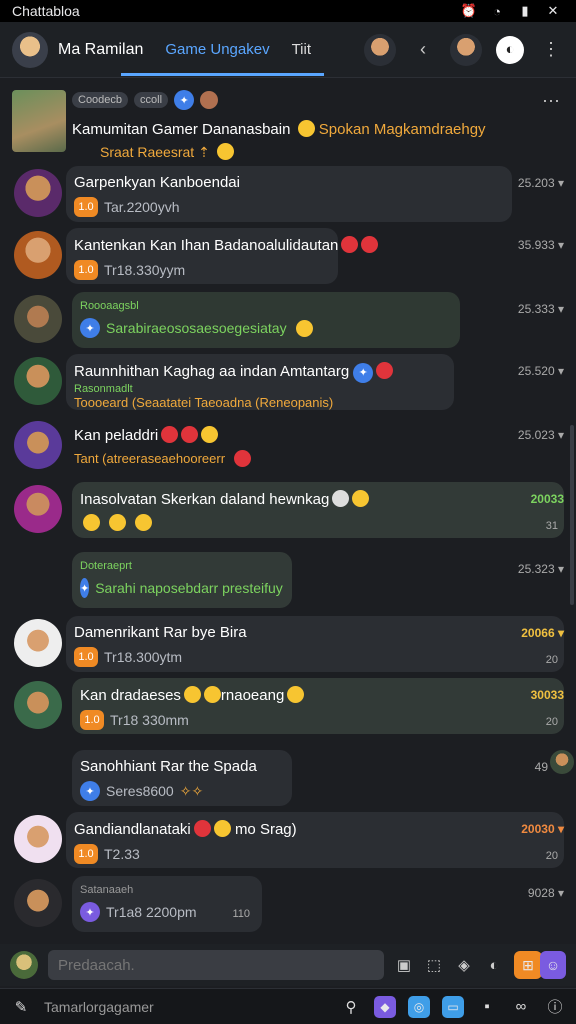  What do you see at coordinates (464, 965) in the screenshot?
I see `sticker-icon: ◈` at bounding box center [464, 965].